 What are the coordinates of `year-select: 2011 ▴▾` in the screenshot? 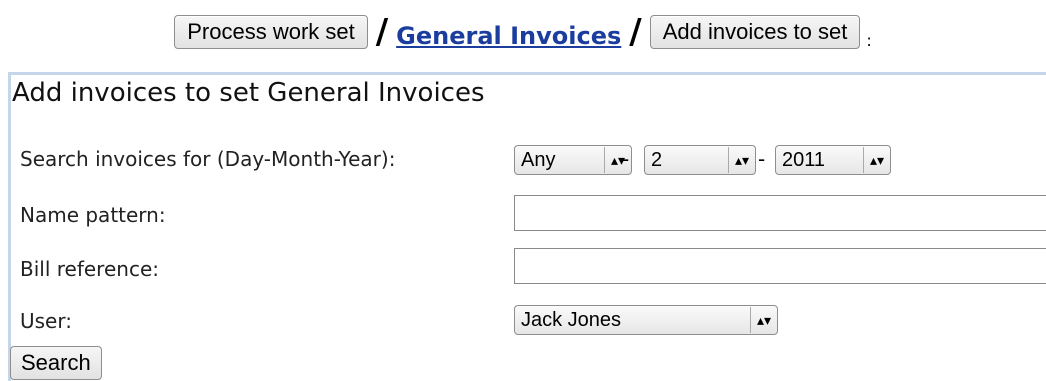 It's located at (833, 160).